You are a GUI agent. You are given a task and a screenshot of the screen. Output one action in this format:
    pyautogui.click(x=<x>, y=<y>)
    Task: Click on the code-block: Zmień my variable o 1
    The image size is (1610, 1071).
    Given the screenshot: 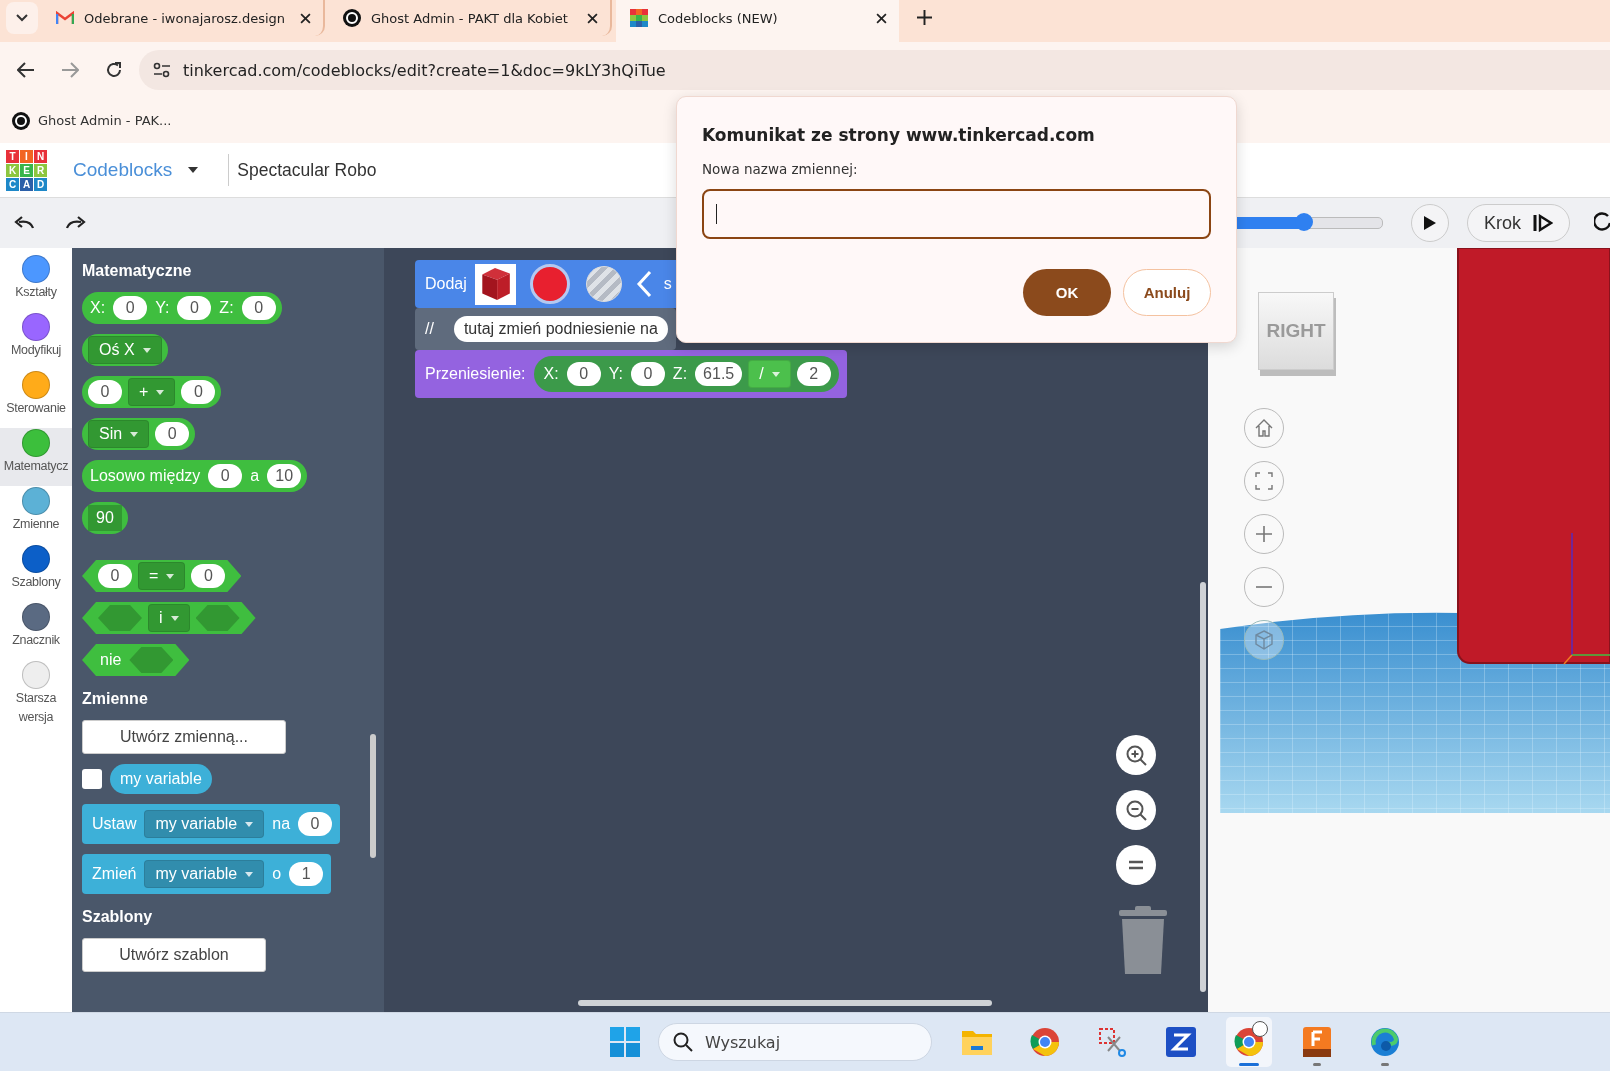 What is the action you would take?
    pyautogui.click(x=207, y=874)
    